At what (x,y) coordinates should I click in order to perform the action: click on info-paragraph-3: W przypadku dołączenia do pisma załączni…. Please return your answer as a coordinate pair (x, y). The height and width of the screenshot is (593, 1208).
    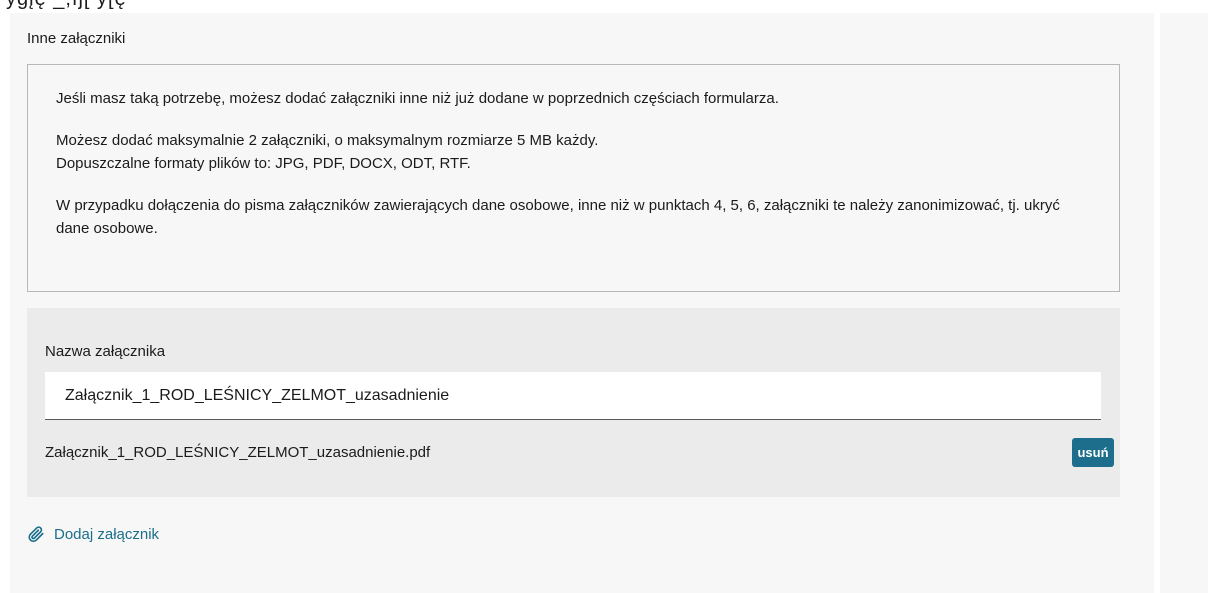
    Looking at the image, I should click on (558, 217).